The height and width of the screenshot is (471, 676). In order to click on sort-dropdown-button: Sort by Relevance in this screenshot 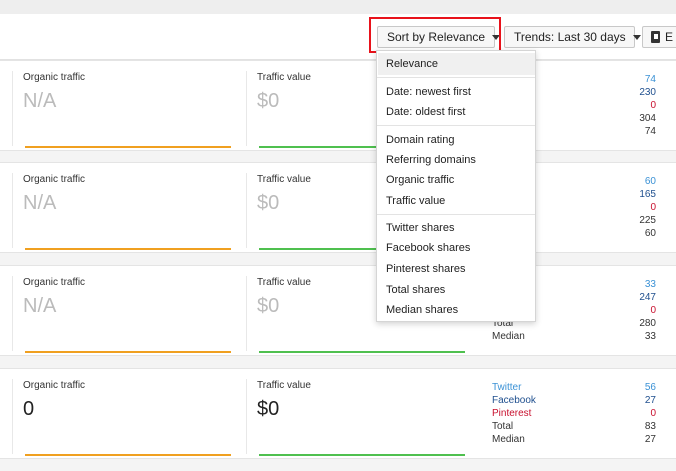, I will do `click(439, 37)`.